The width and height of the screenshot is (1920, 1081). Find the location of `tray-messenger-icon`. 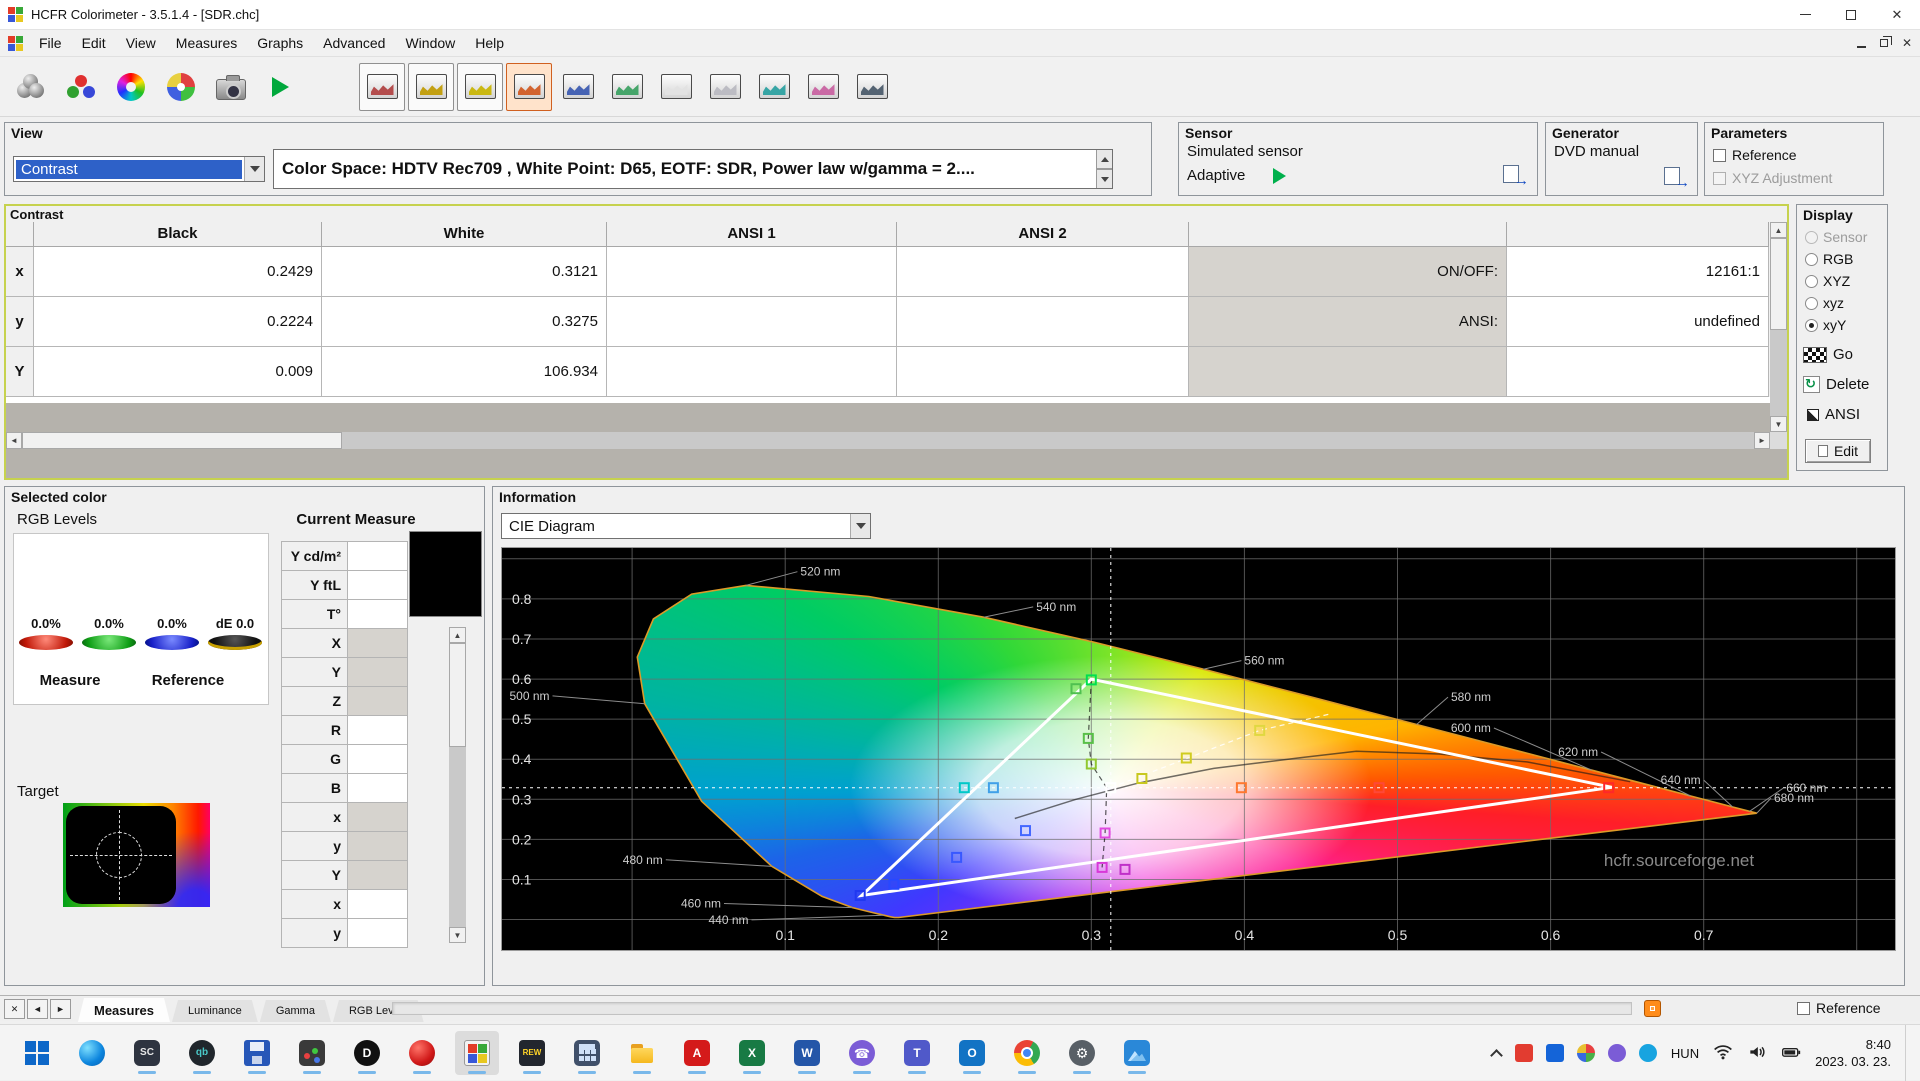

tray-messenger-icon is located at coordinates (1647, 1053).